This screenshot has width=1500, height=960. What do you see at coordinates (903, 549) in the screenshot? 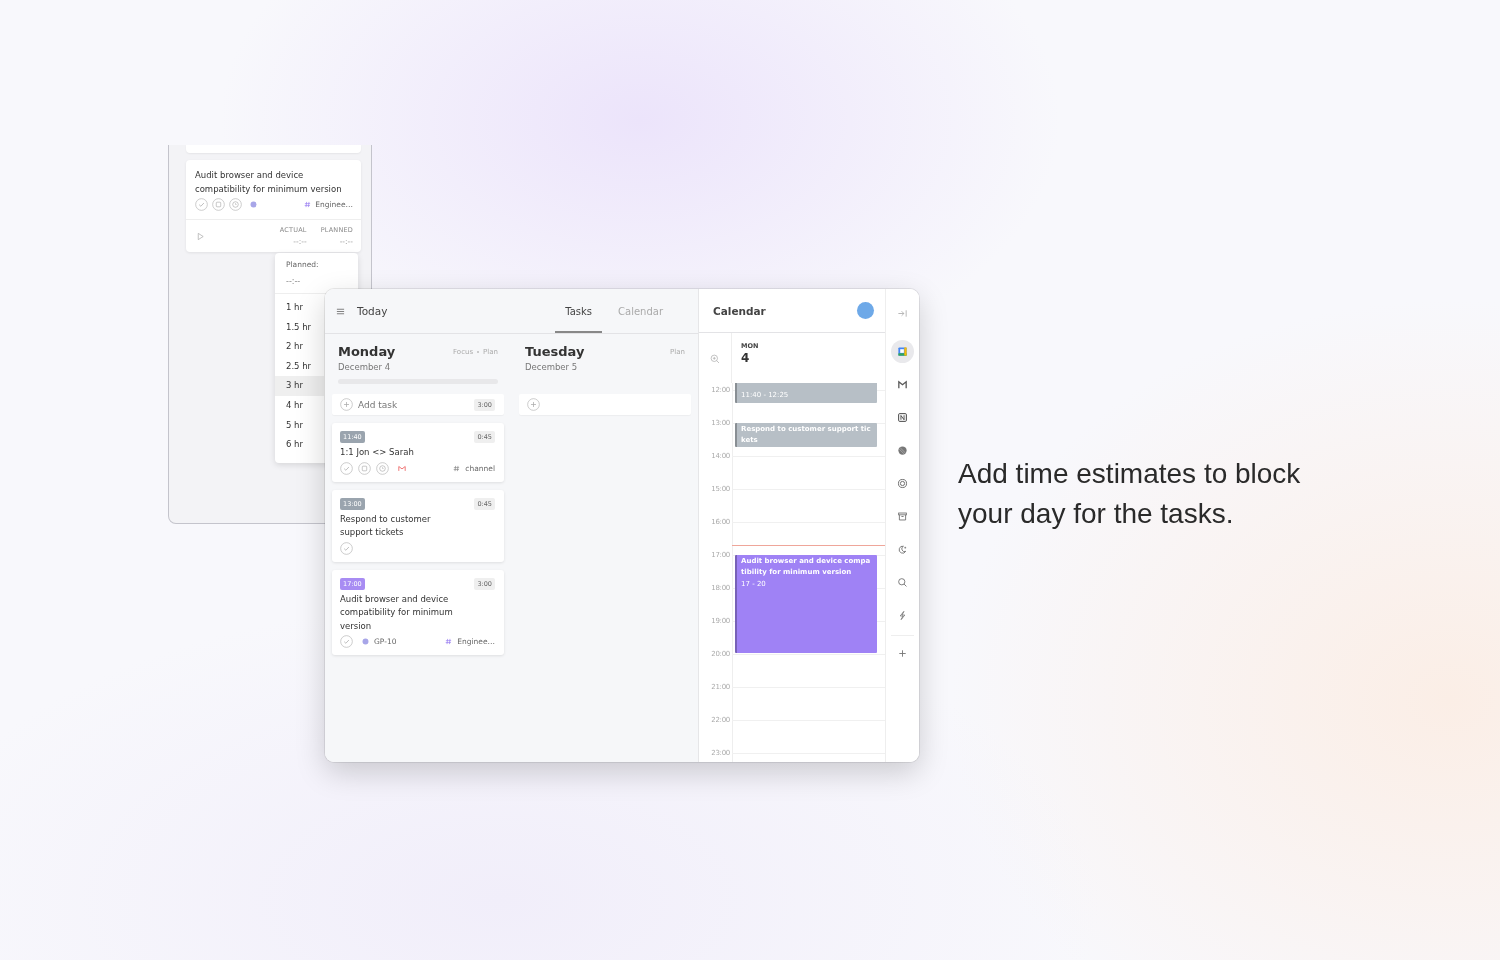
I see `moon-icon` at bounding box center [903, 549].